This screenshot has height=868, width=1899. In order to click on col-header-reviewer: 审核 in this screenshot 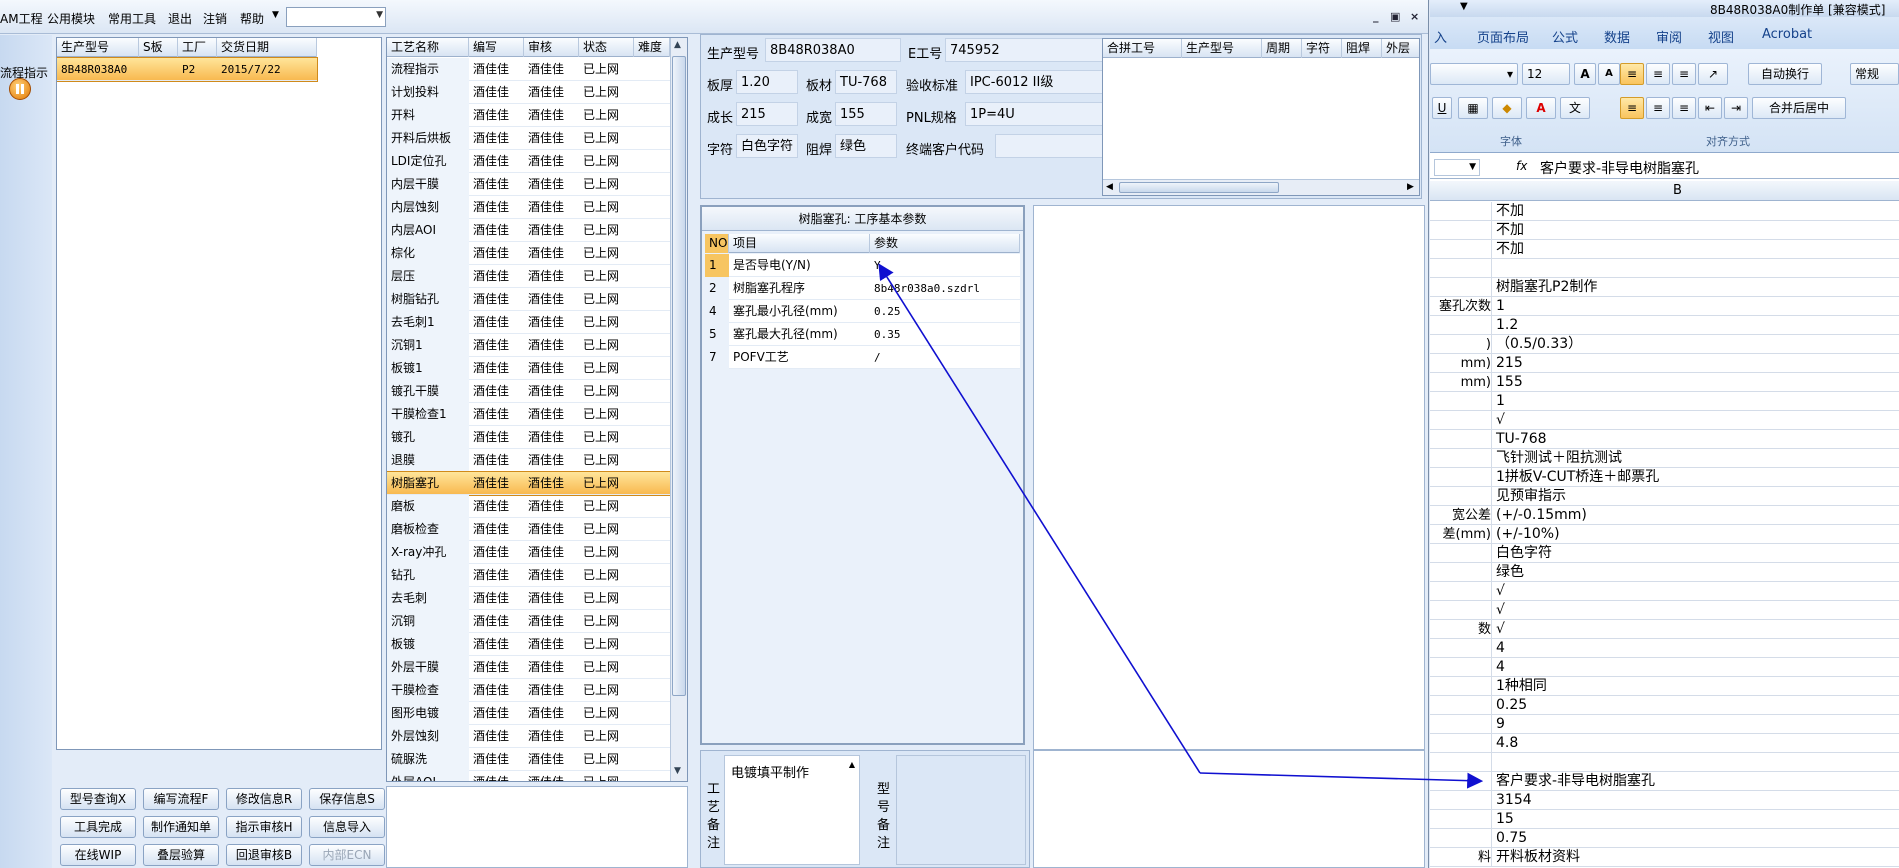, I will do `click(551, 47)`.